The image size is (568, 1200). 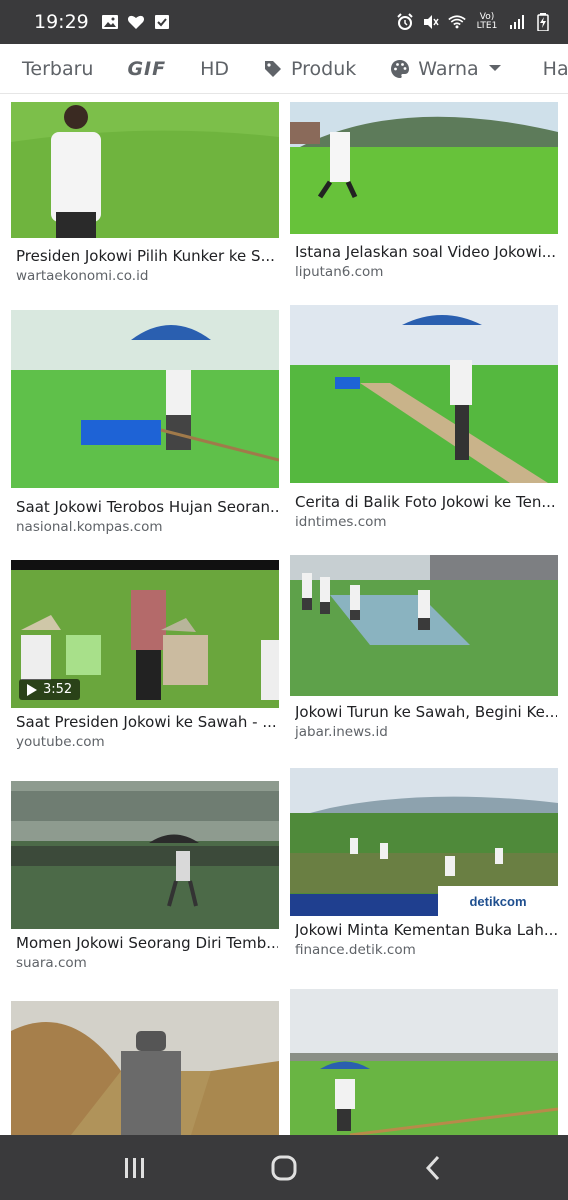 I want to click on chip-hak-pengguna: Hak Peng, so click(x=555, y=69).